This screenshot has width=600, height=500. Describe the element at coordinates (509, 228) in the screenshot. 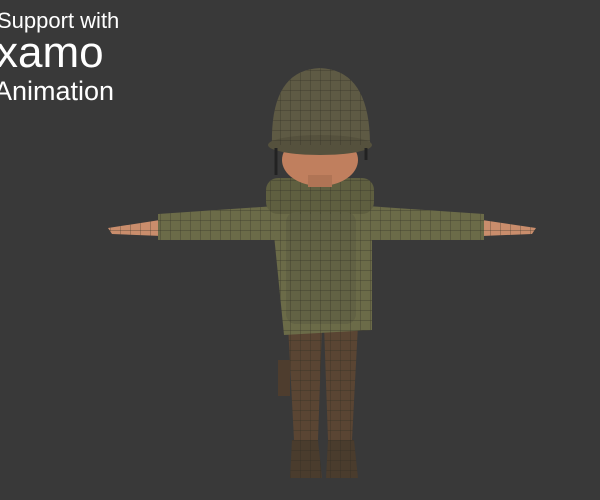

I see `right-hand` at that location.